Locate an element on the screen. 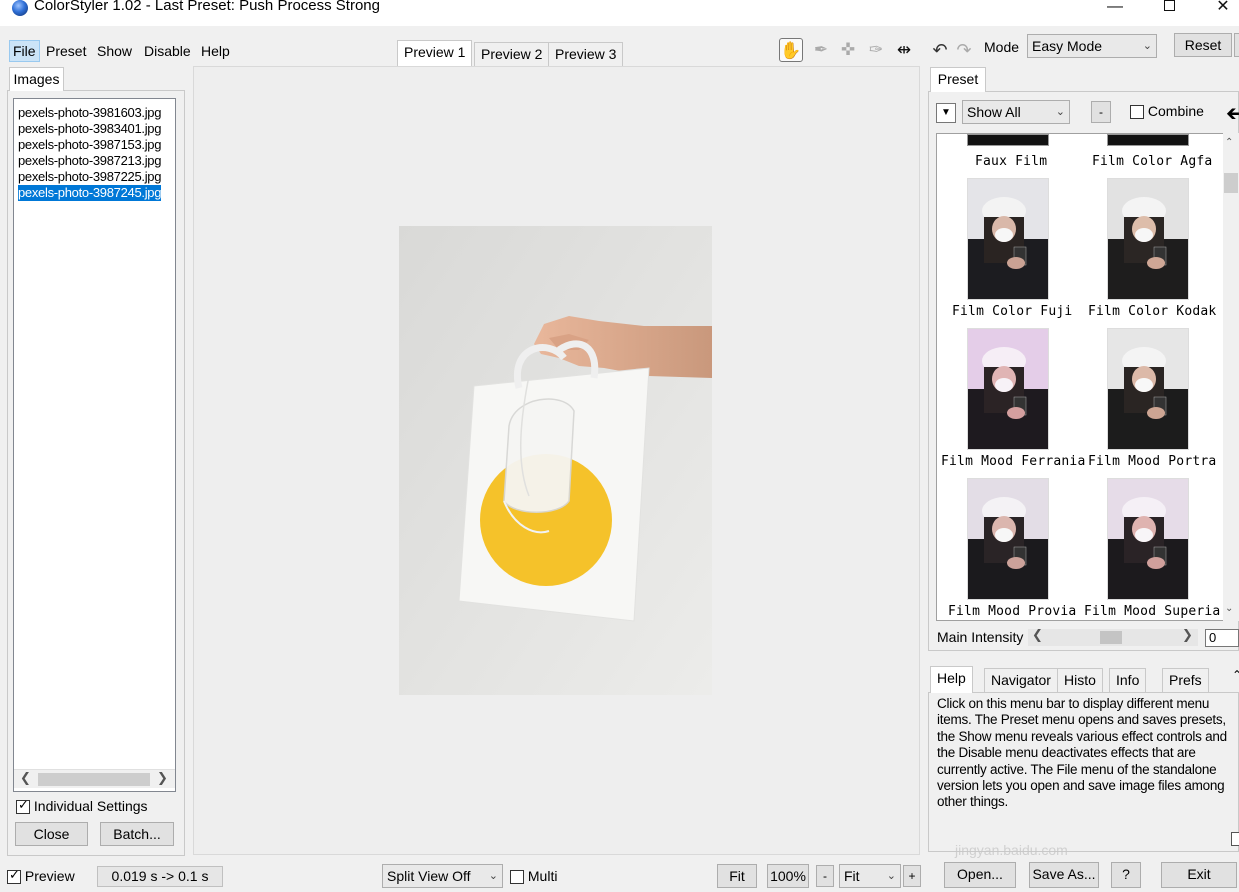 The width and height of the screenshot is (1239, 892). scroll-right-icon: ❯ is located at coordinates (162, 778).